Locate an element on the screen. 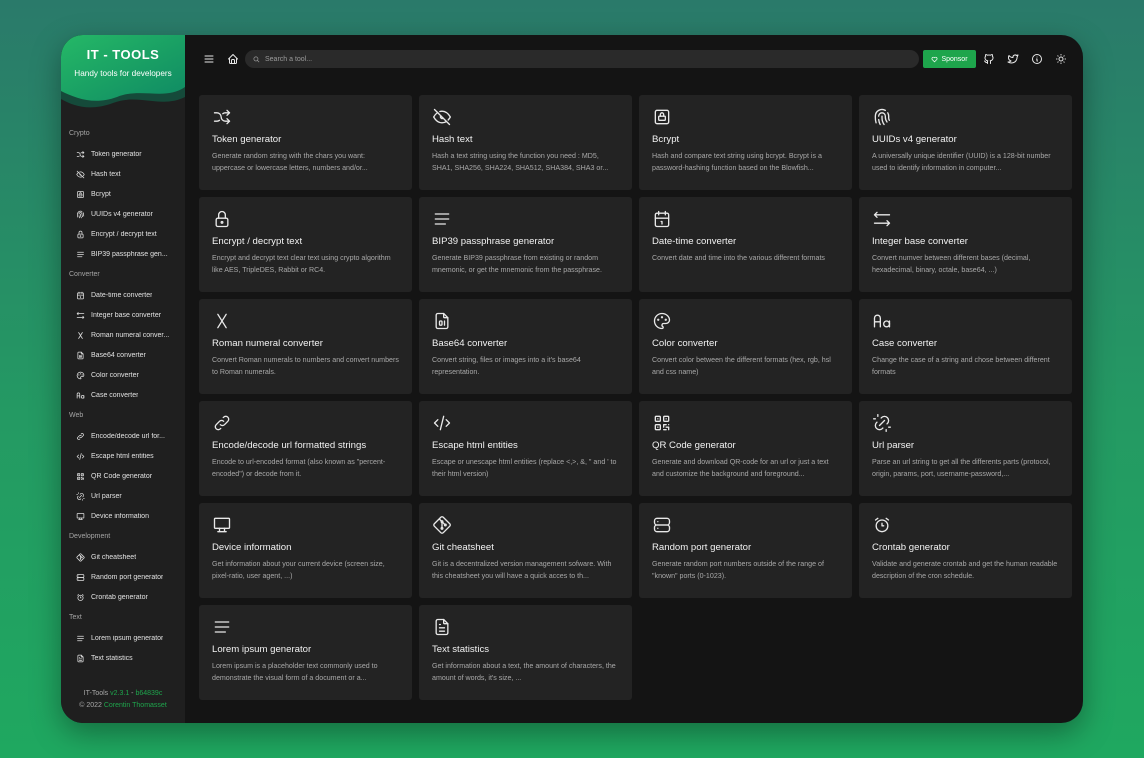 Image resolution: width=1144 pixels, height=758 pixels. tool-card-title: Url parser is located at coordinates (893, 445).